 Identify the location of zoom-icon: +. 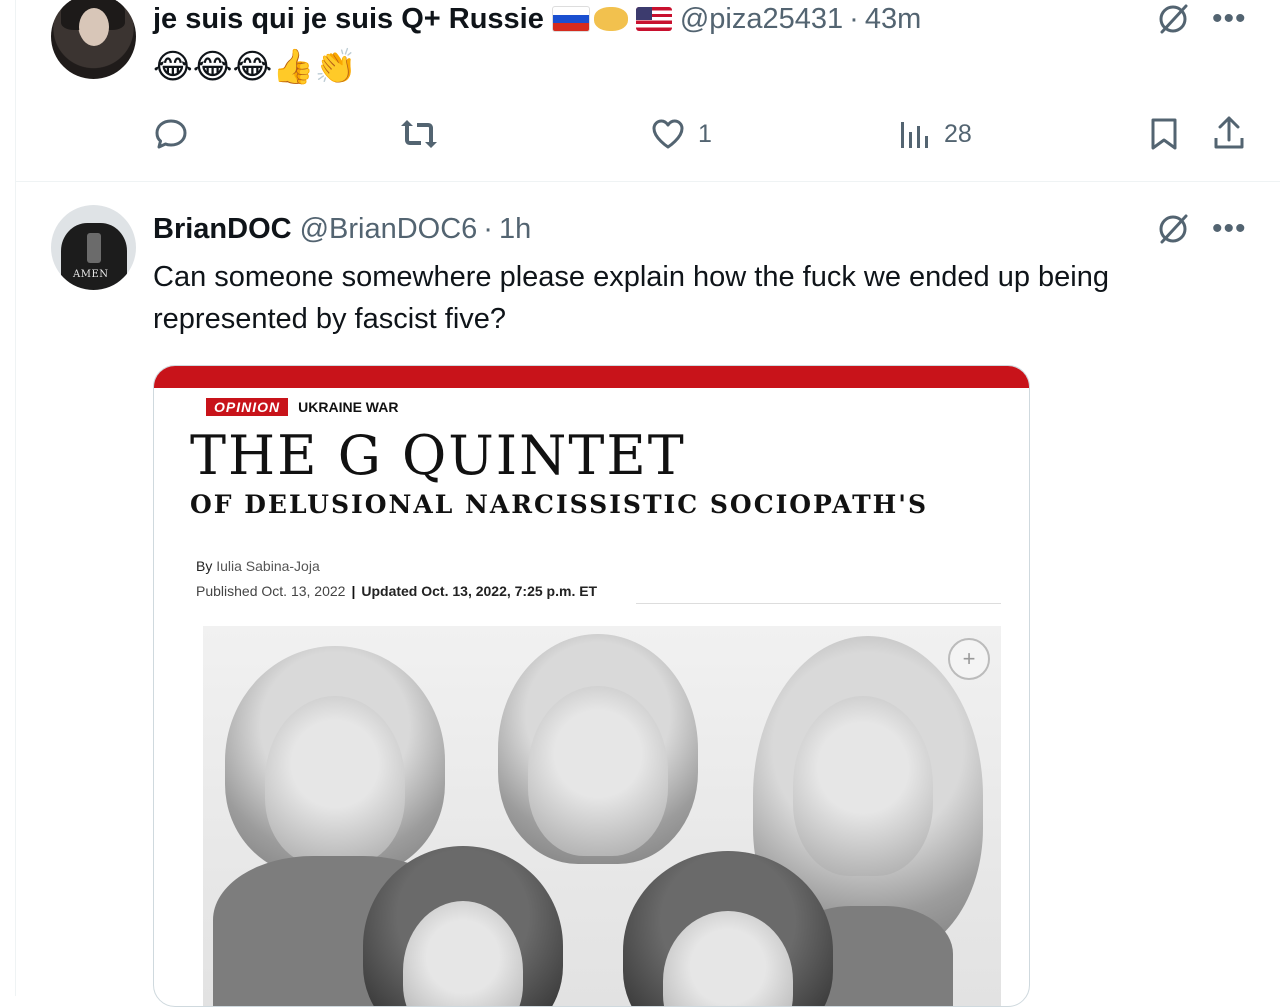
(969, 659).